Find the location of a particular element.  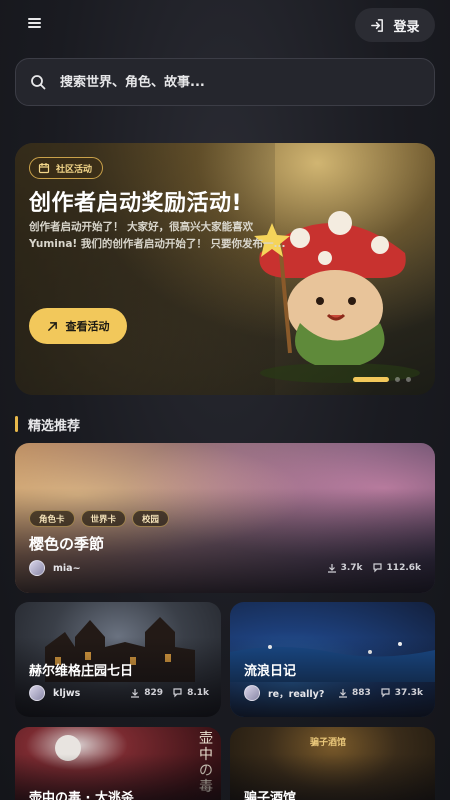

view-event-label: 查看活动 is located at coordinates (87, 326).